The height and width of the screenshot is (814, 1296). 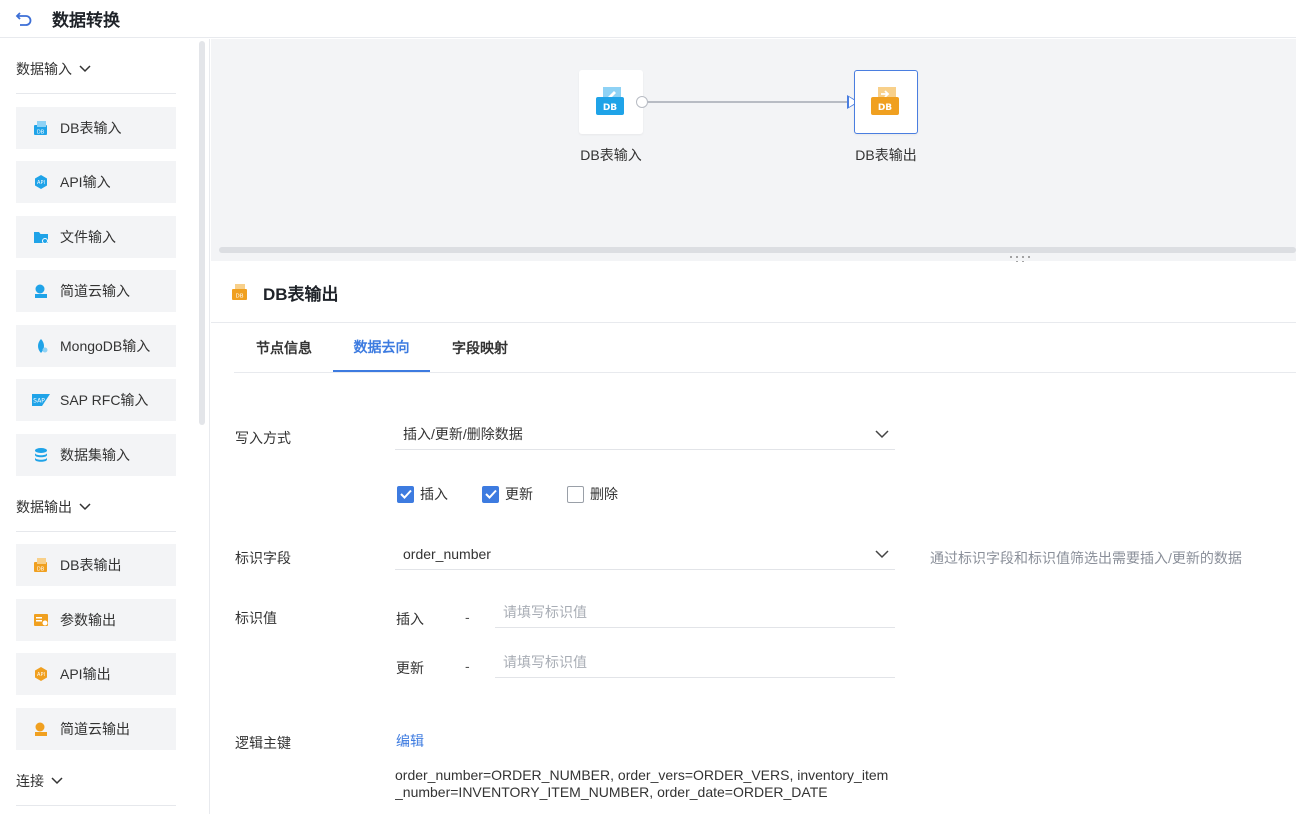 I want to click on sidebar-item-label: 简道云输入, so click(x=95, y=291).